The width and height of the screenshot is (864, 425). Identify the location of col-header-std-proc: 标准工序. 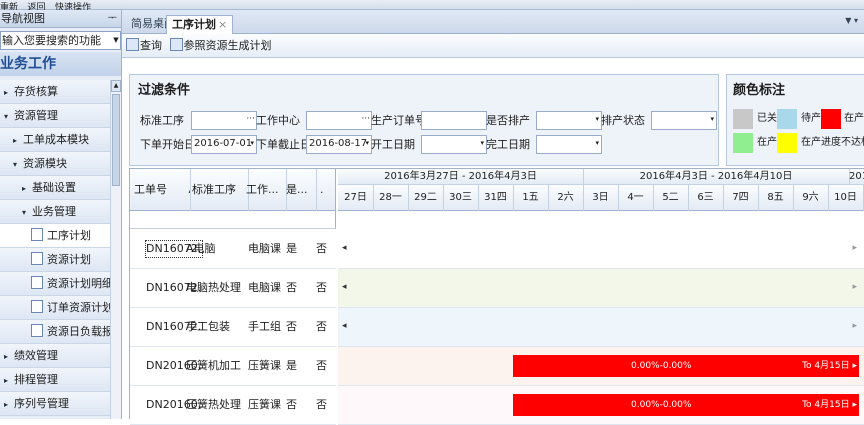
(217, 190).